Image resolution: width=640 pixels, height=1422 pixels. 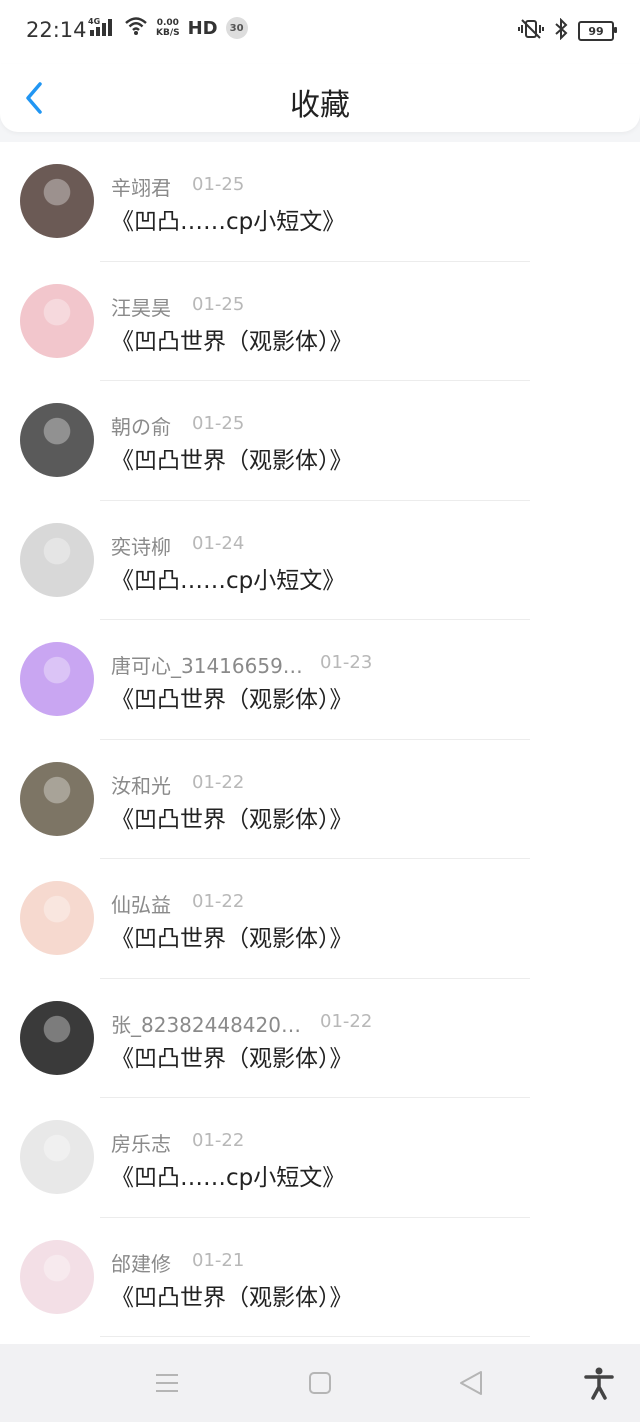 I want to click on menu-button, so click(x=167, y=1383).